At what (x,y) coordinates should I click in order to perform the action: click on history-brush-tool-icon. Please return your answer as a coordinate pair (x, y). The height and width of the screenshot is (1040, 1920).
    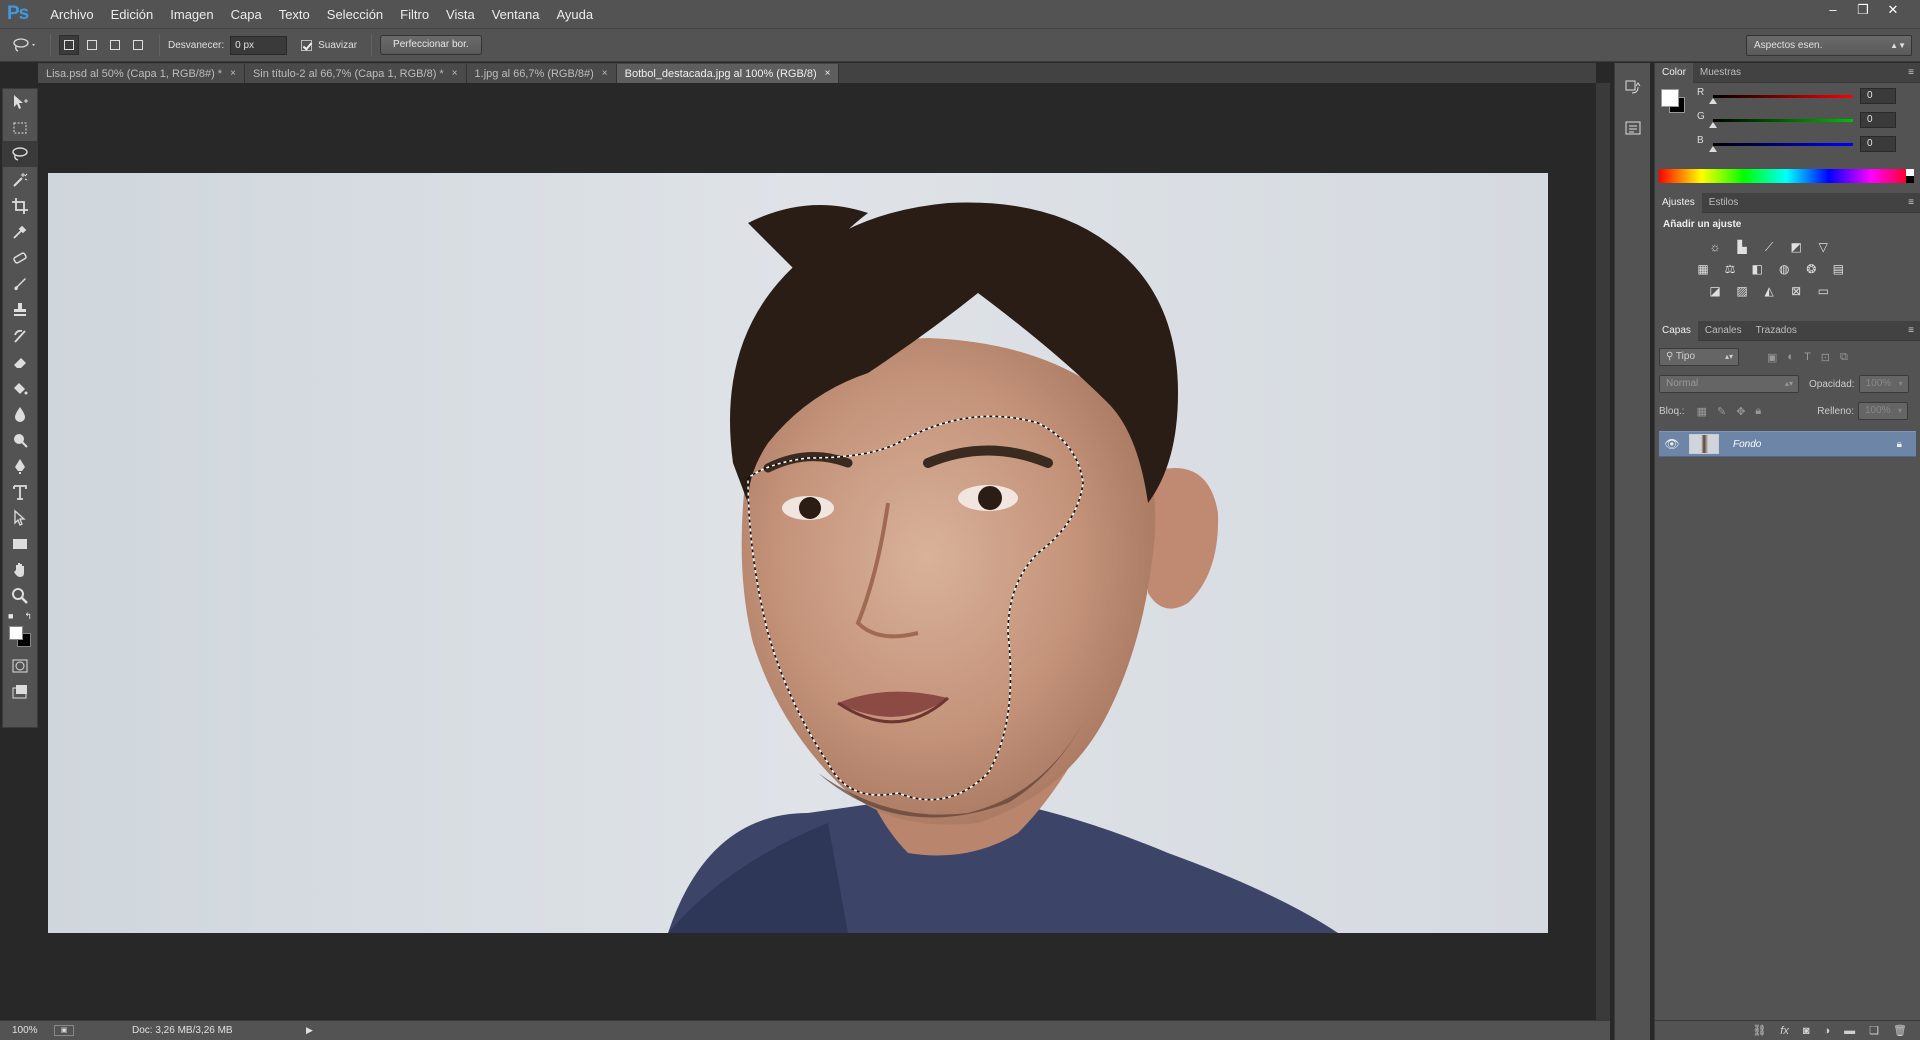
    Looking at the image, I should click on (20, 336).